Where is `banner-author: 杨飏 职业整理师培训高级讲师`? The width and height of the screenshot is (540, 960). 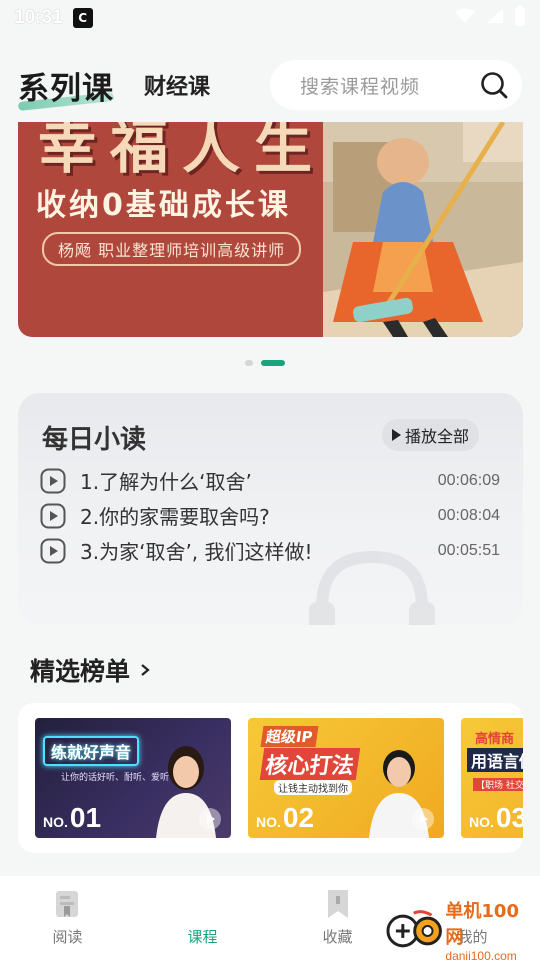
banner-author: 杨飏 职业整理师培训高级讲师 is located at coordinates (172, 249).